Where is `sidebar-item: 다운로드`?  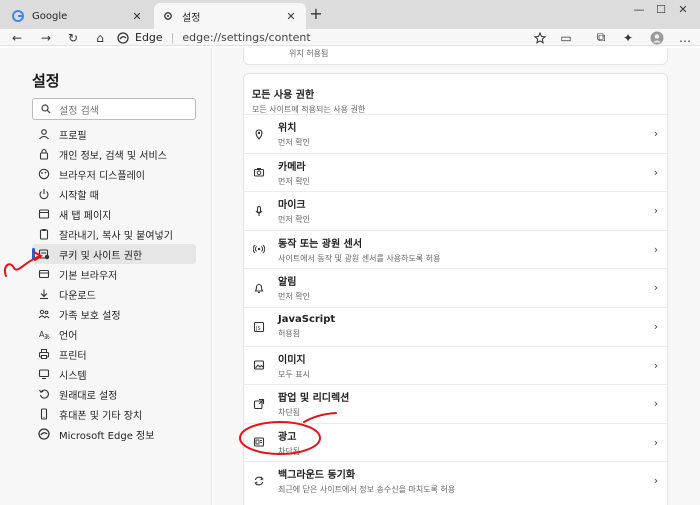
sidebar-item: 다운로드 is located at coordinates (114, 294).